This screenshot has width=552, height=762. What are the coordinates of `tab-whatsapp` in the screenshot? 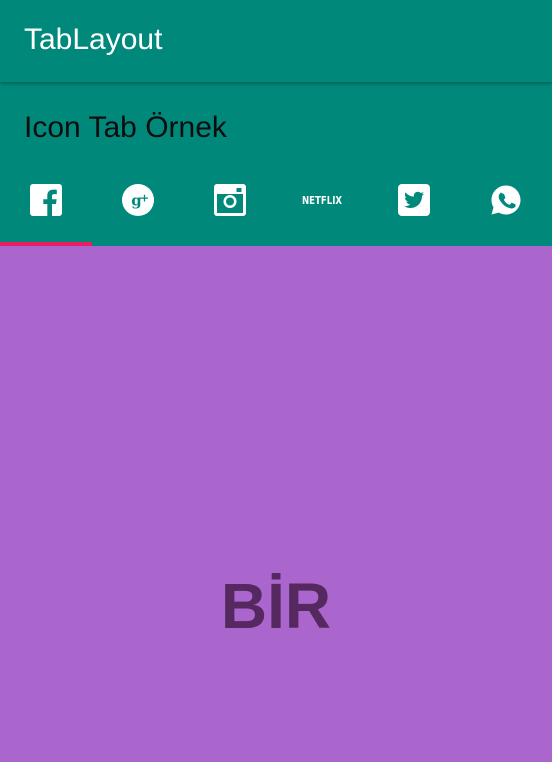 It's located at (506, 204).